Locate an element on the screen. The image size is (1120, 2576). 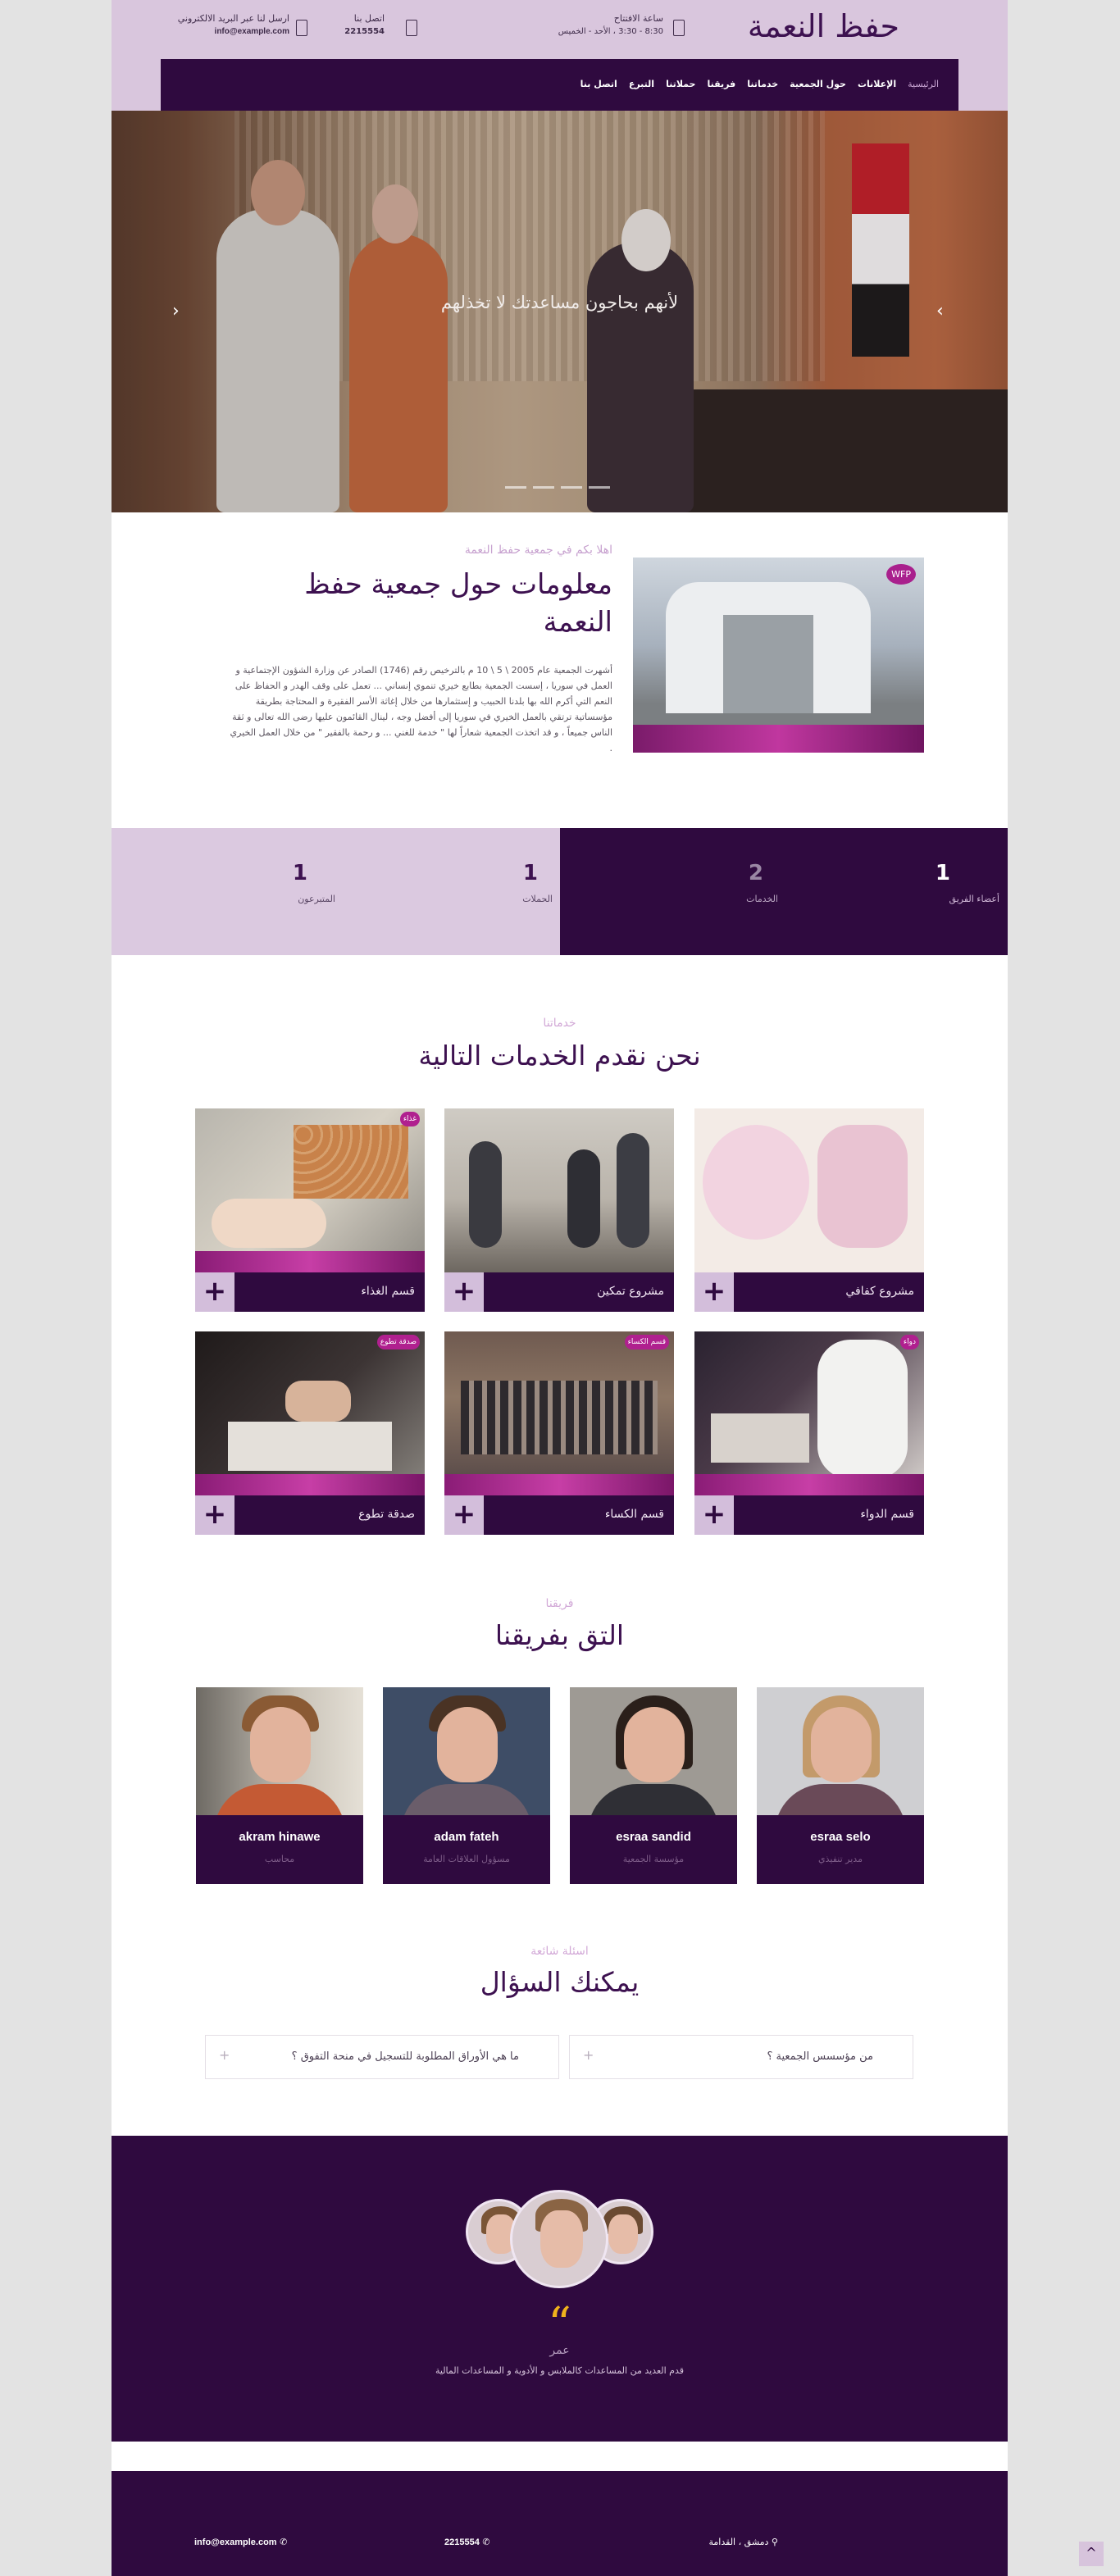
service-card-tamkeen: + مشروع تمكين is located at coordinates (559, 1210).